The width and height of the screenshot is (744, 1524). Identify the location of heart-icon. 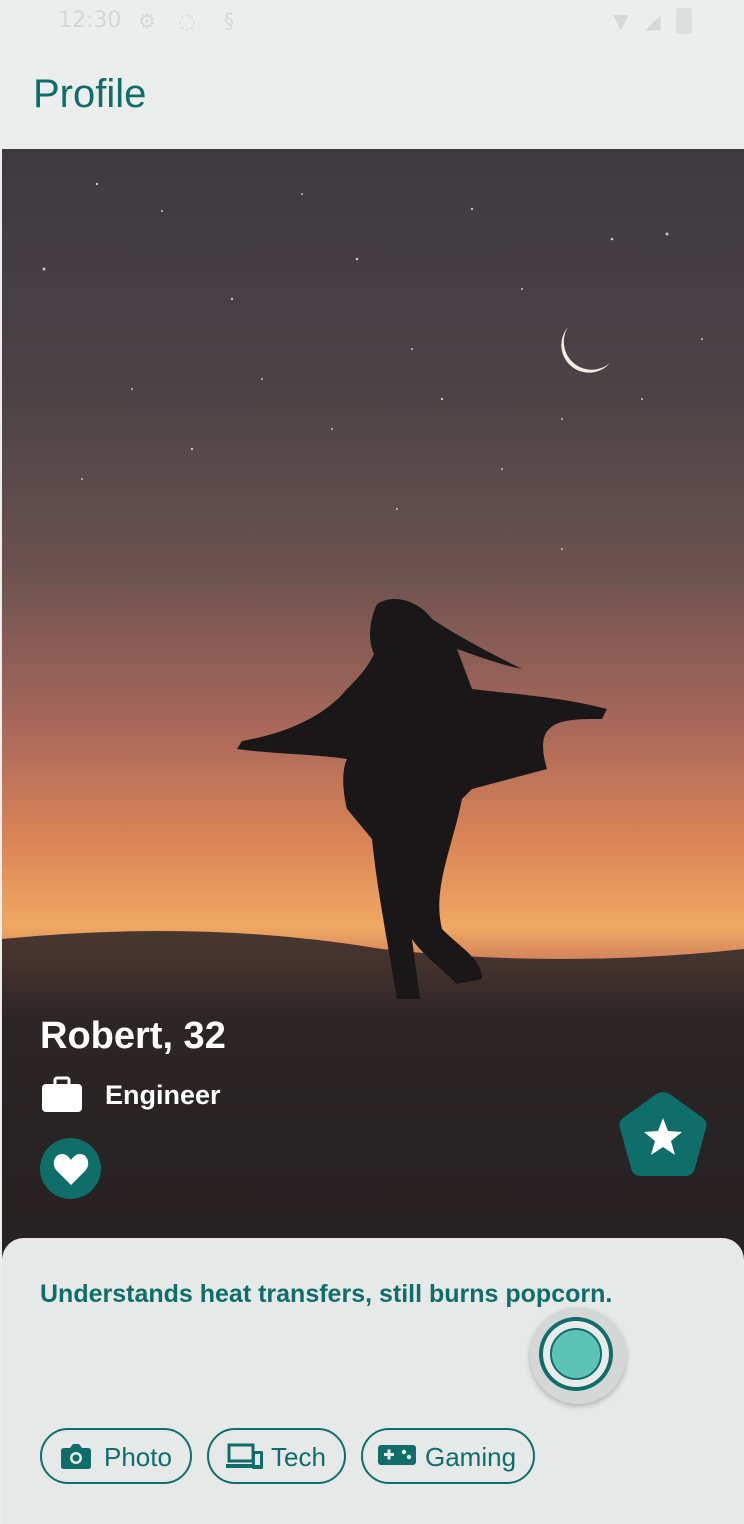
(71, 1169).